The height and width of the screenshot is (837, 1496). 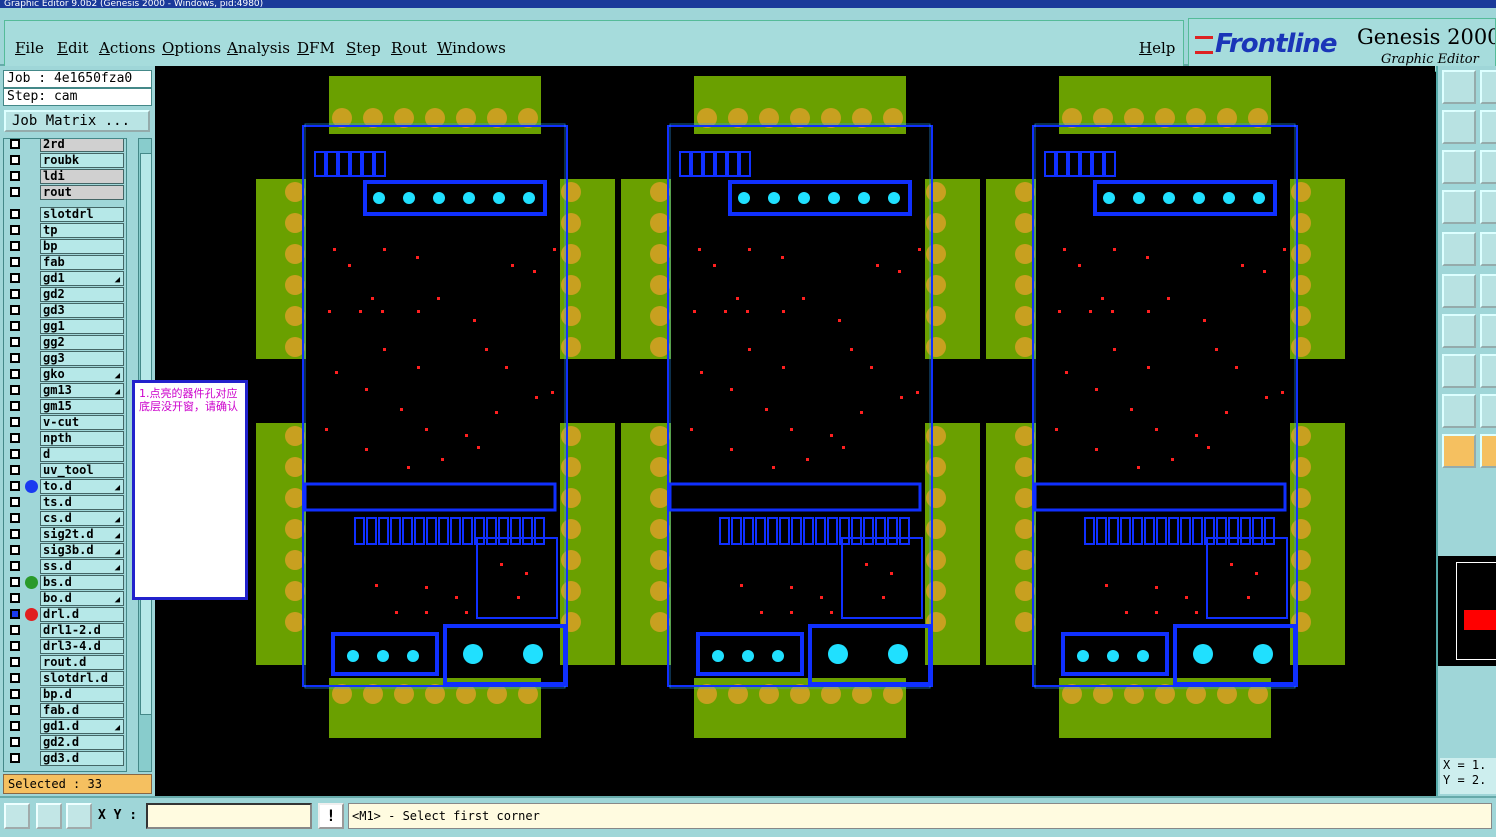 I want to click on layer-row: gg1, so click(x=65, y=327).